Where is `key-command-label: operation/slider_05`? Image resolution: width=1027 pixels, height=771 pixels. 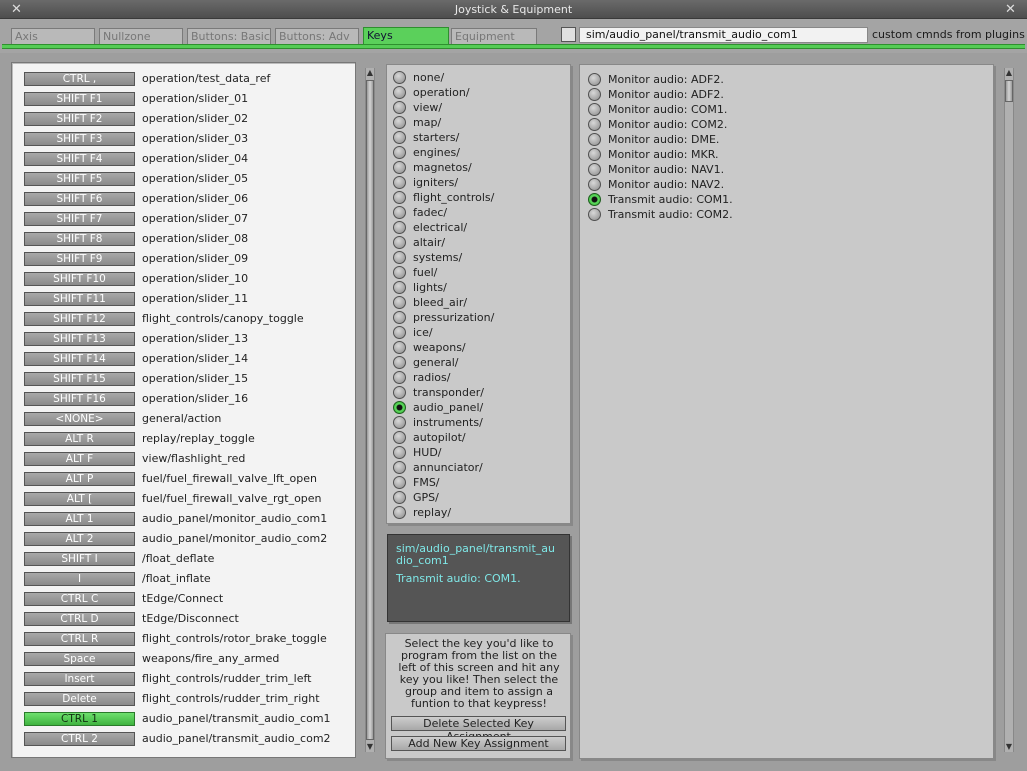 key-command-label: operation/slider_05 is located at coordinates (195, 178).